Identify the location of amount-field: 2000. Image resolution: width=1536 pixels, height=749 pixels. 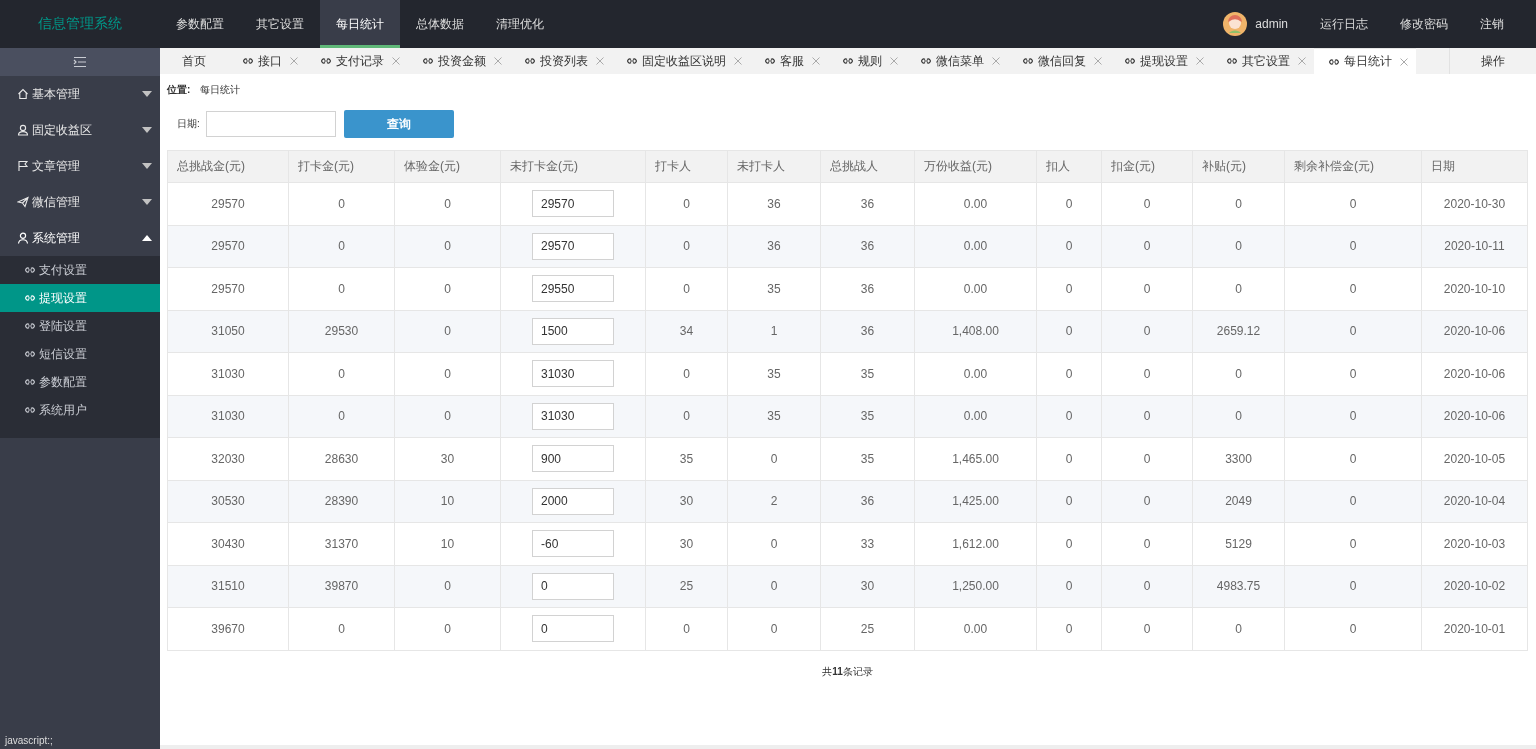
(573, 501).